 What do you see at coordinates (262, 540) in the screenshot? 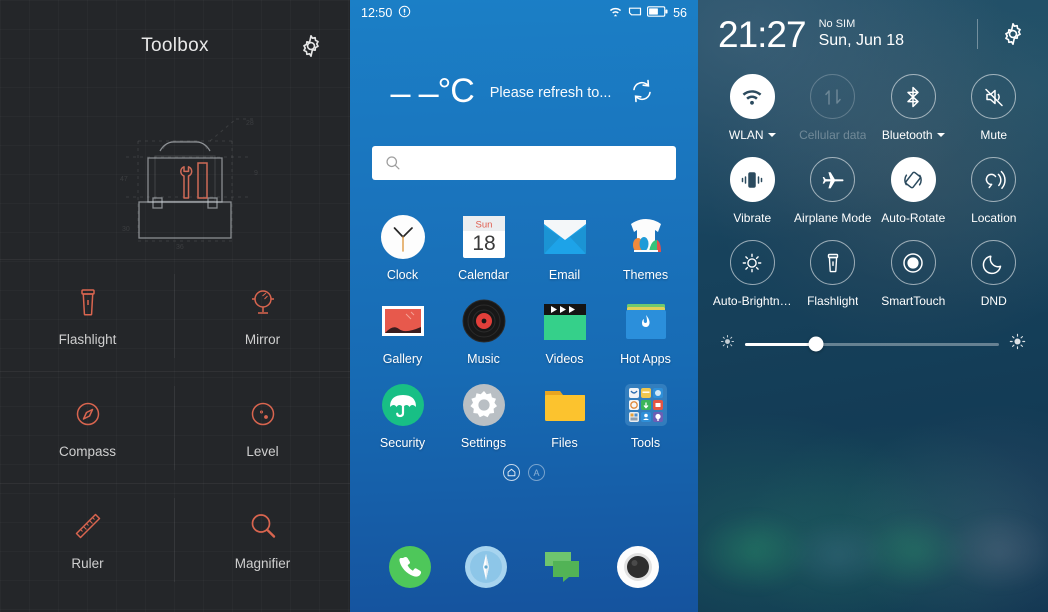
I see `tool-item-magnifier: Magnifier` at bounding box center [262, 540].